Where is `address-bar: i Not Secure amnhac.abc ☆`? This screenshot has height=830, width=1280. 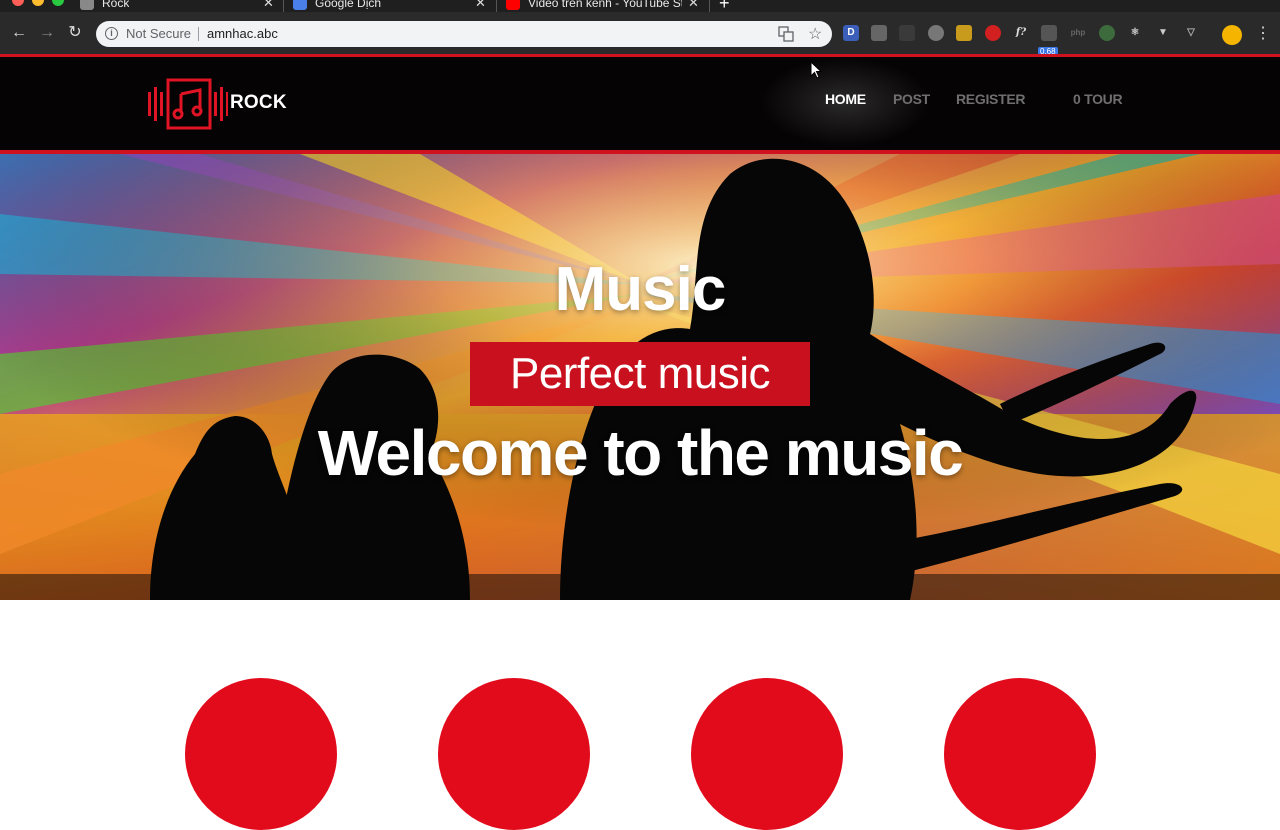
address-bar: i Not Secure amnhac.abc ☆ is located at coordinates (464, 34).